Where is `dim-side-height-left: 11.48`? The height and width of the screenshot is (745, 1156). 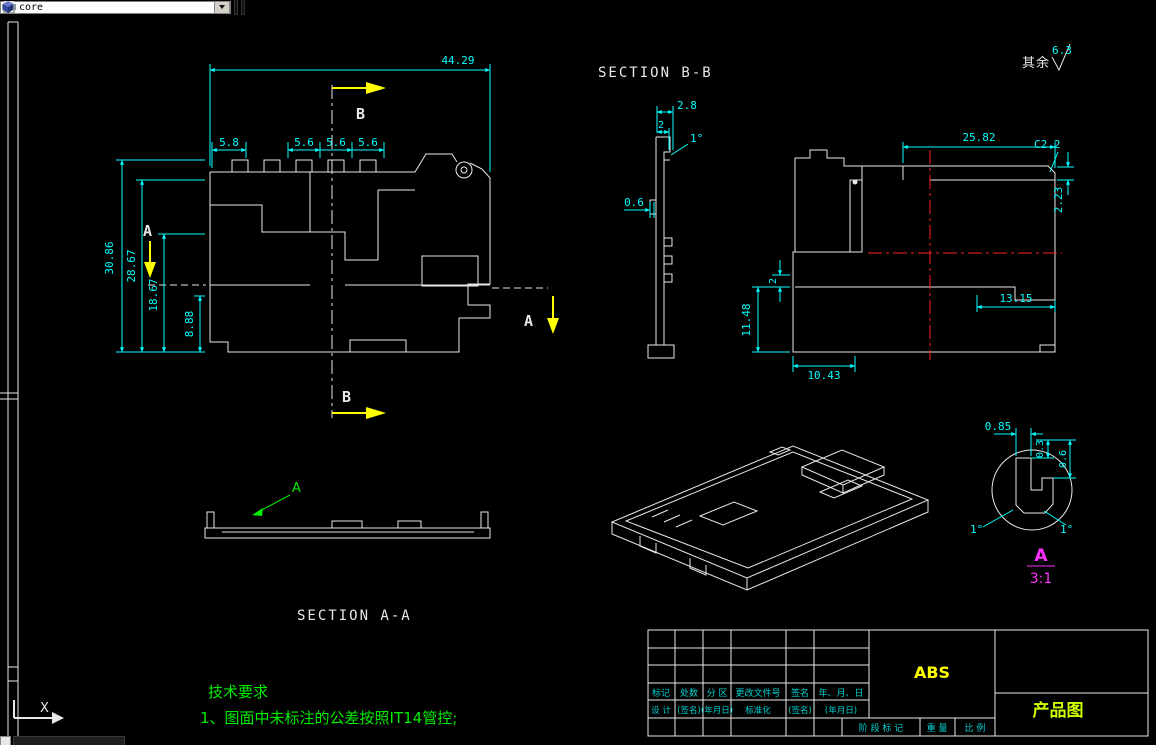 dim-side-height-left: 11.48 is located at coordinates (765, 319).